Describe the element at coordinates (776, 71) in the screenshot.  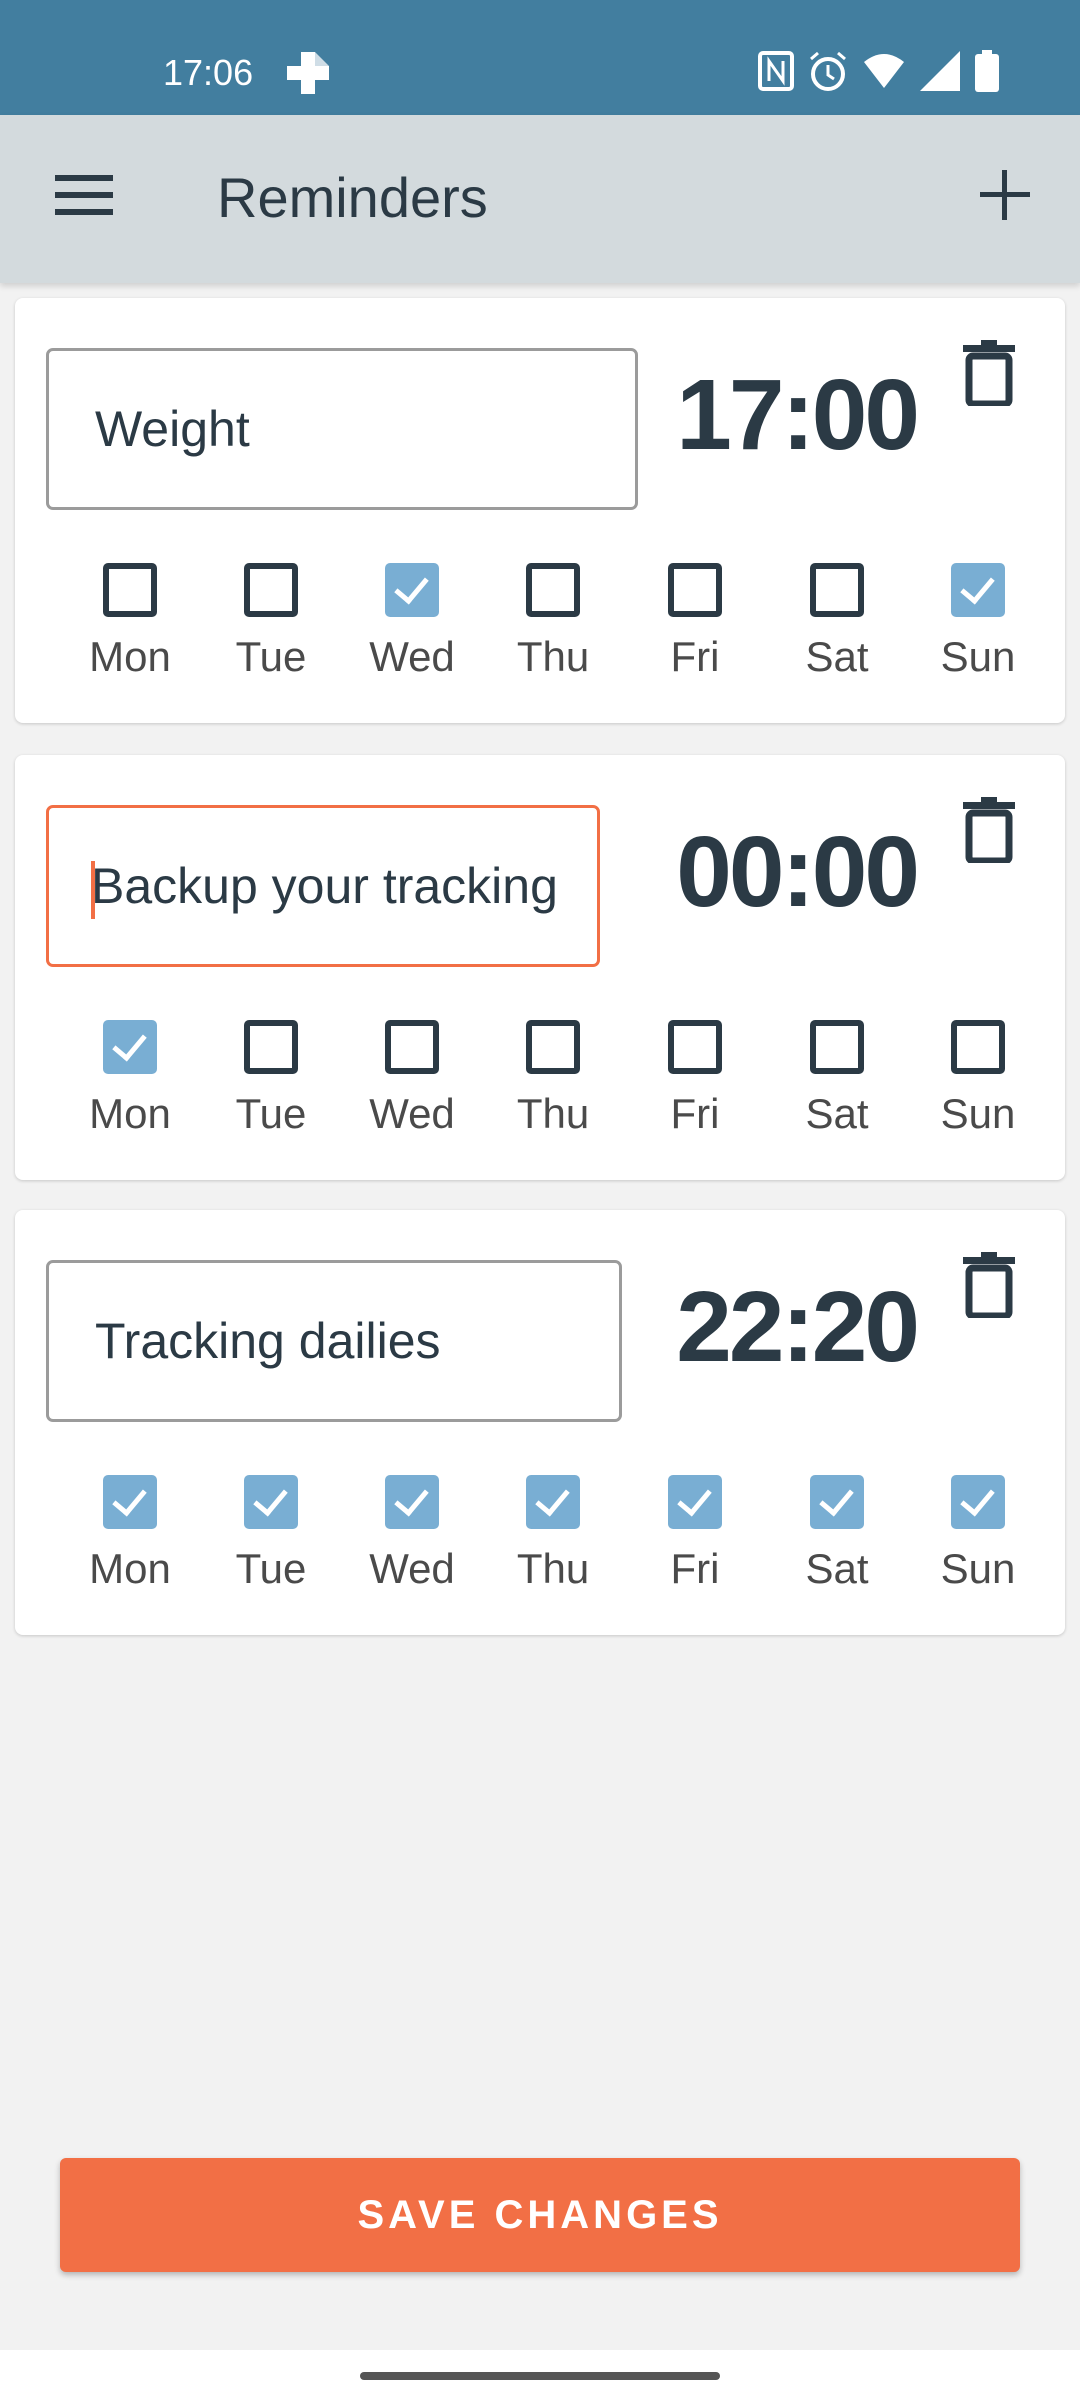
I see `nfc-icon` at that location.